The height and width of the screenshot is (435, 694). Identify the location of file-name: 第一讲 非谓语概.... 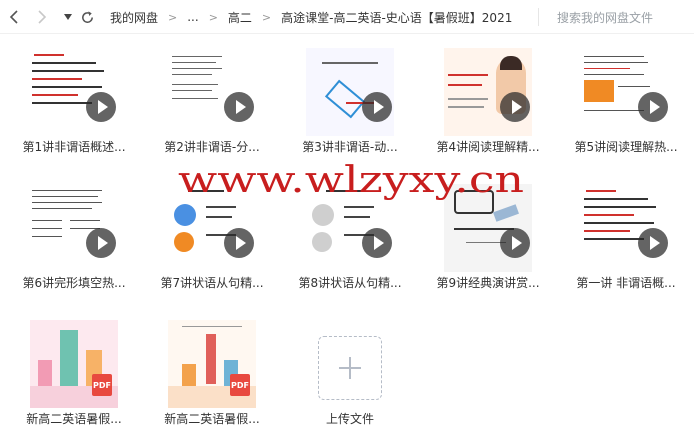
(626, 283).